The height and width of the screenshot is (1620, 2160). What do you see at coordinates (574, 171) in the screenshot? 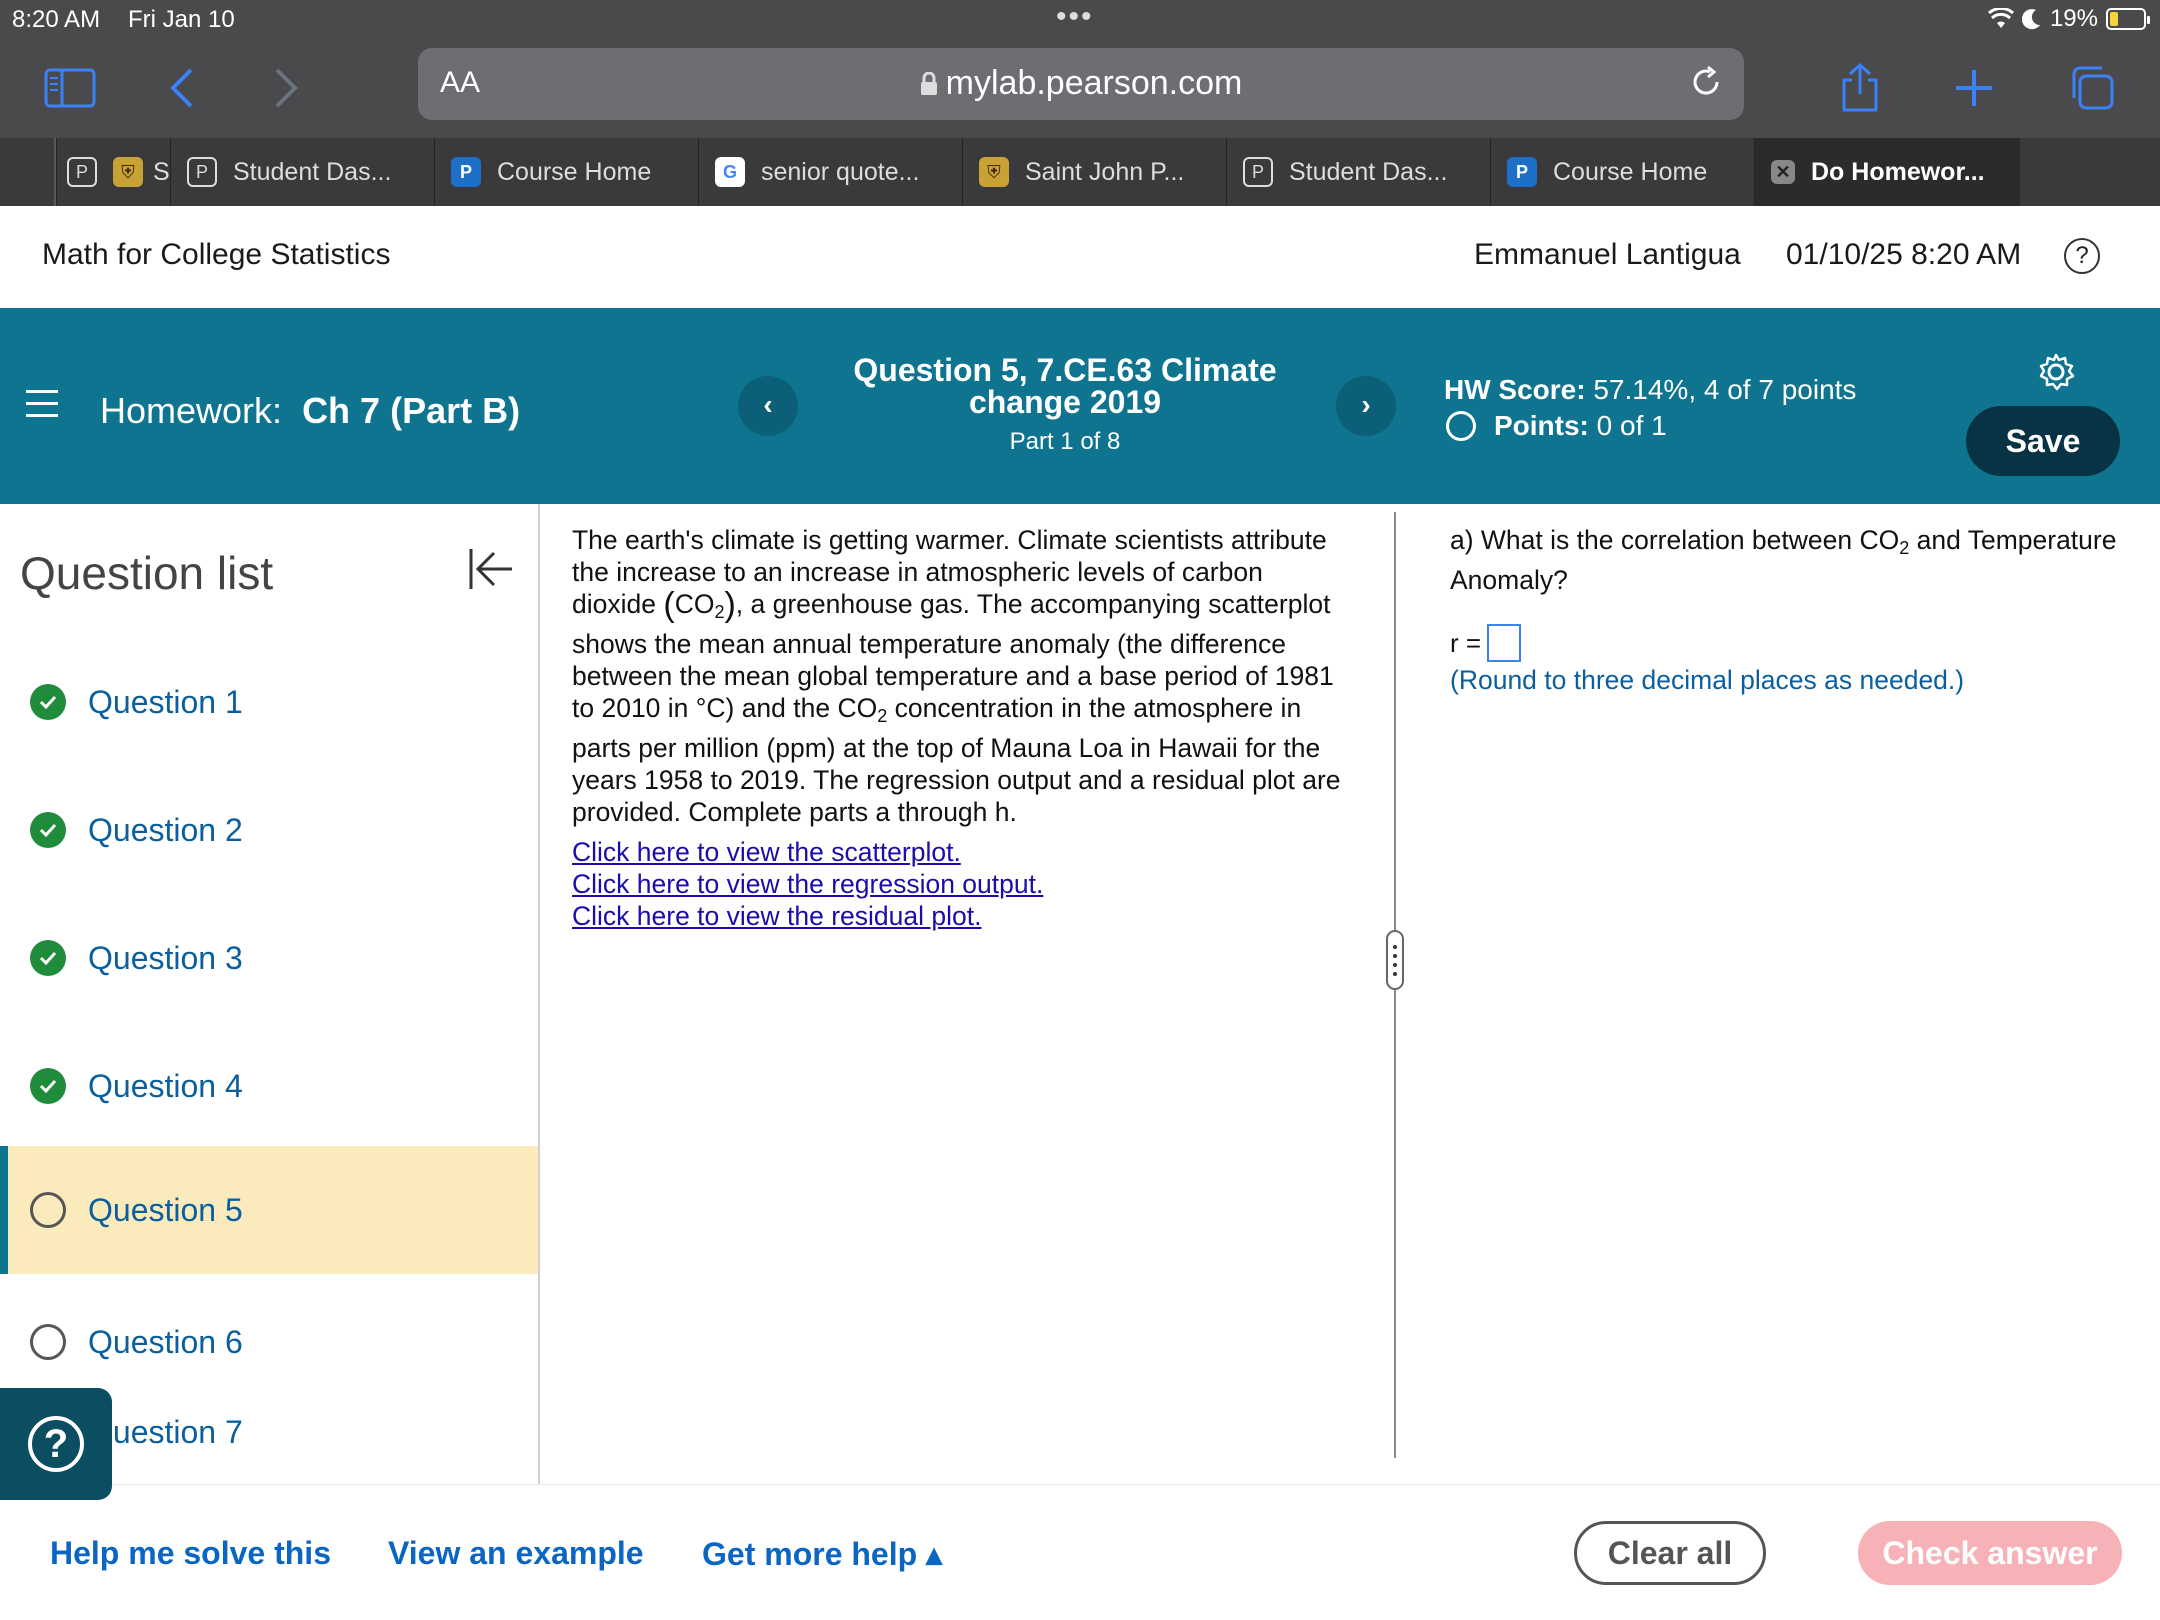
I see `tab-label: Course Home` at bounding box center [574, 171].